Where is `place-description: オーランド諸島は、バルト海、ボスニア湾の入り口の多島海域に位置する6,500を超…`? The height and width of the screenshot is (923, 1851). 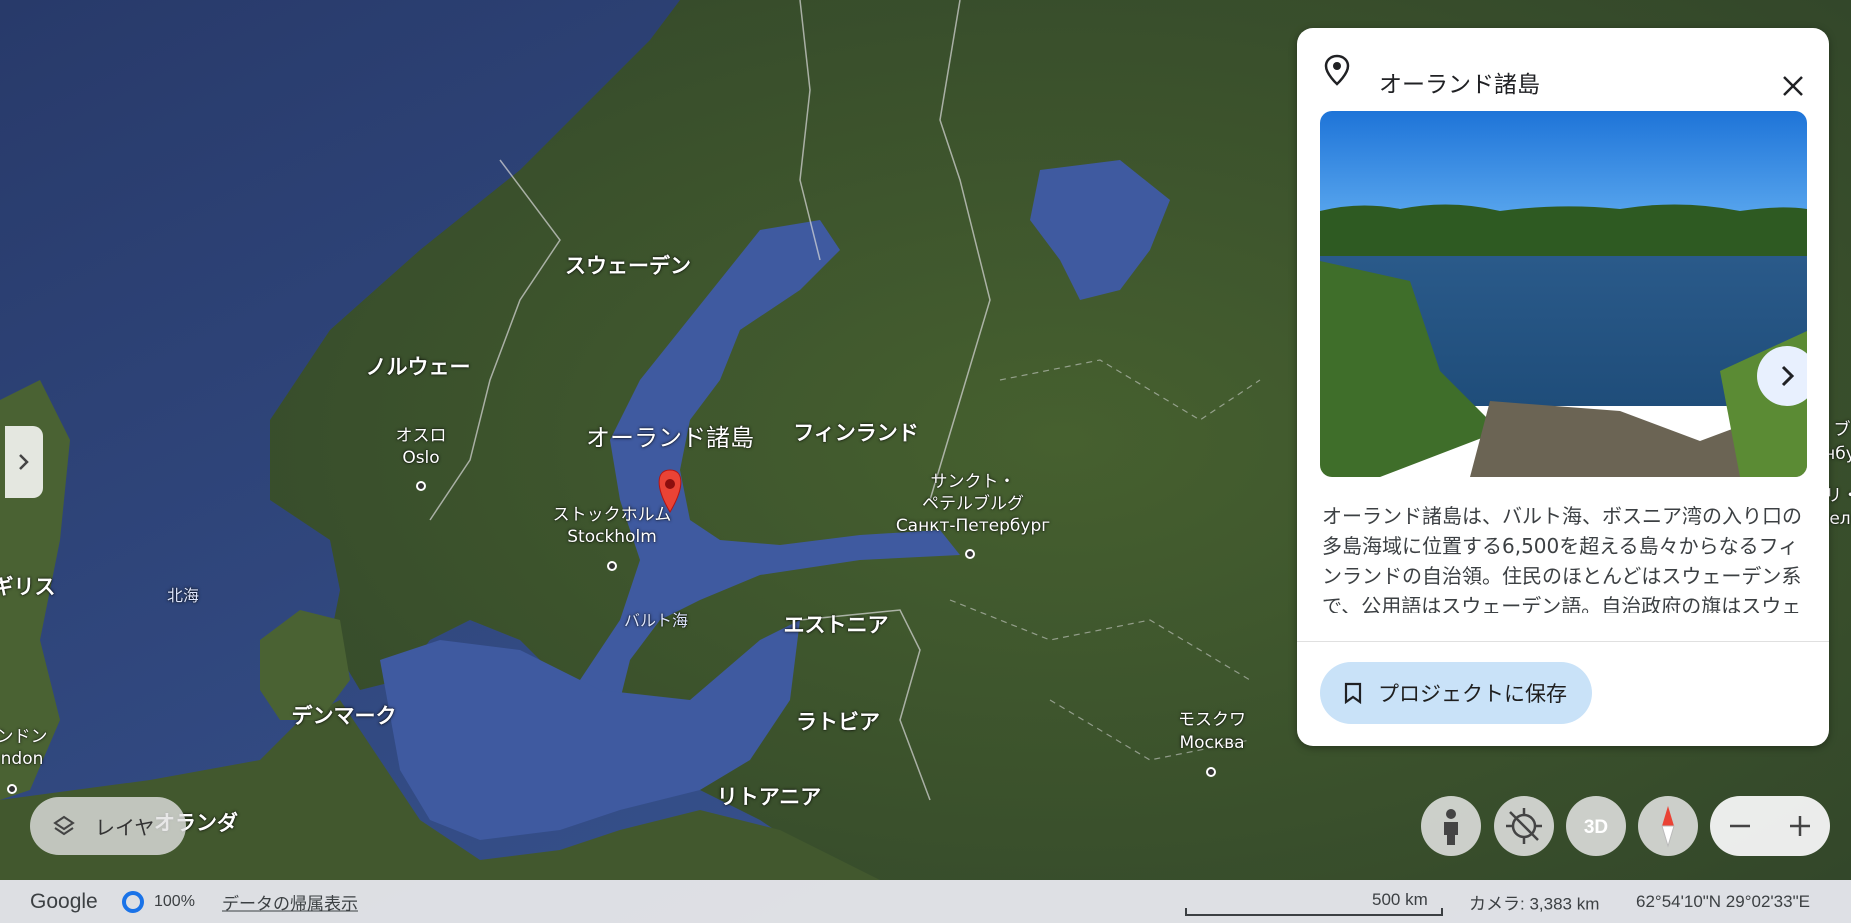 place-description: オーランド諸島は、バルト海、ボスニア湾の入り口の多島海域に位置する6,500を超… is located at coordinates (1562, 558).